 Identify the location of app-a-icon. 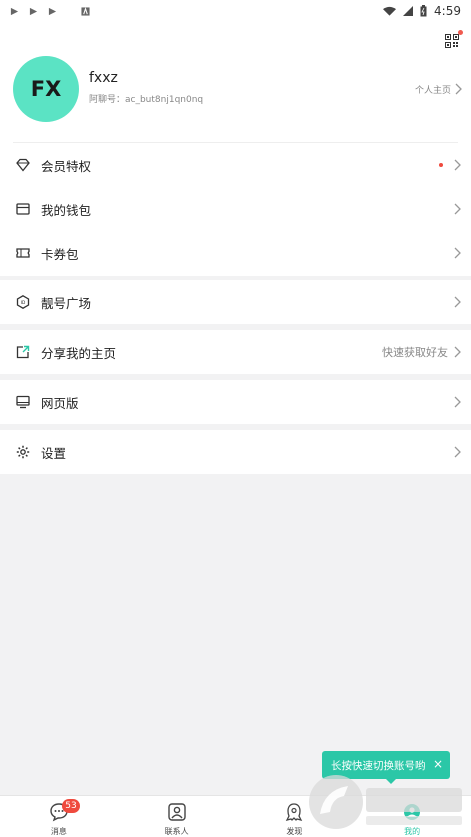
(85, 11).